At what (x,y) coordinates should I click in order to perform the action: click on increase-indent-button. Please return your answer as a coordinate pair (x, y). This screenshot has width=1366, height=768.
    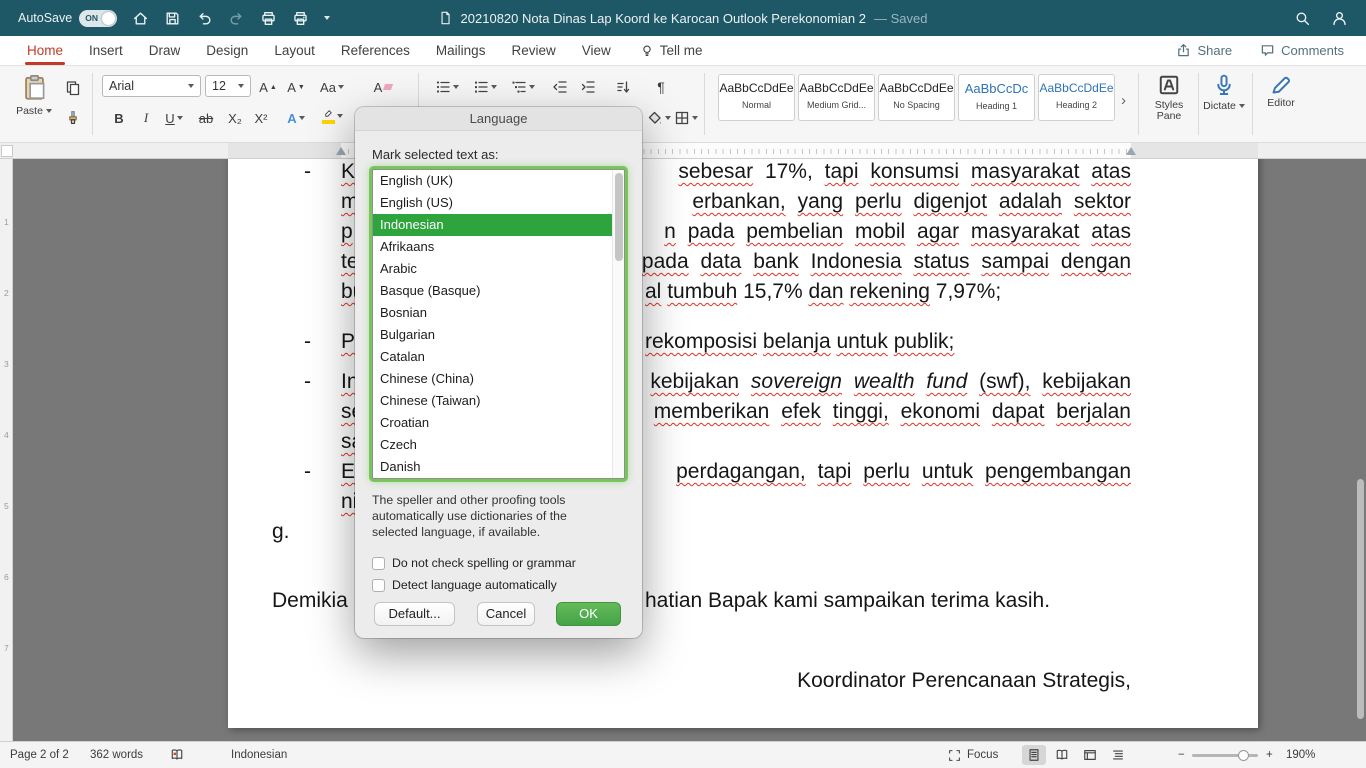
    Looking at the image, I should click on (588, 87).